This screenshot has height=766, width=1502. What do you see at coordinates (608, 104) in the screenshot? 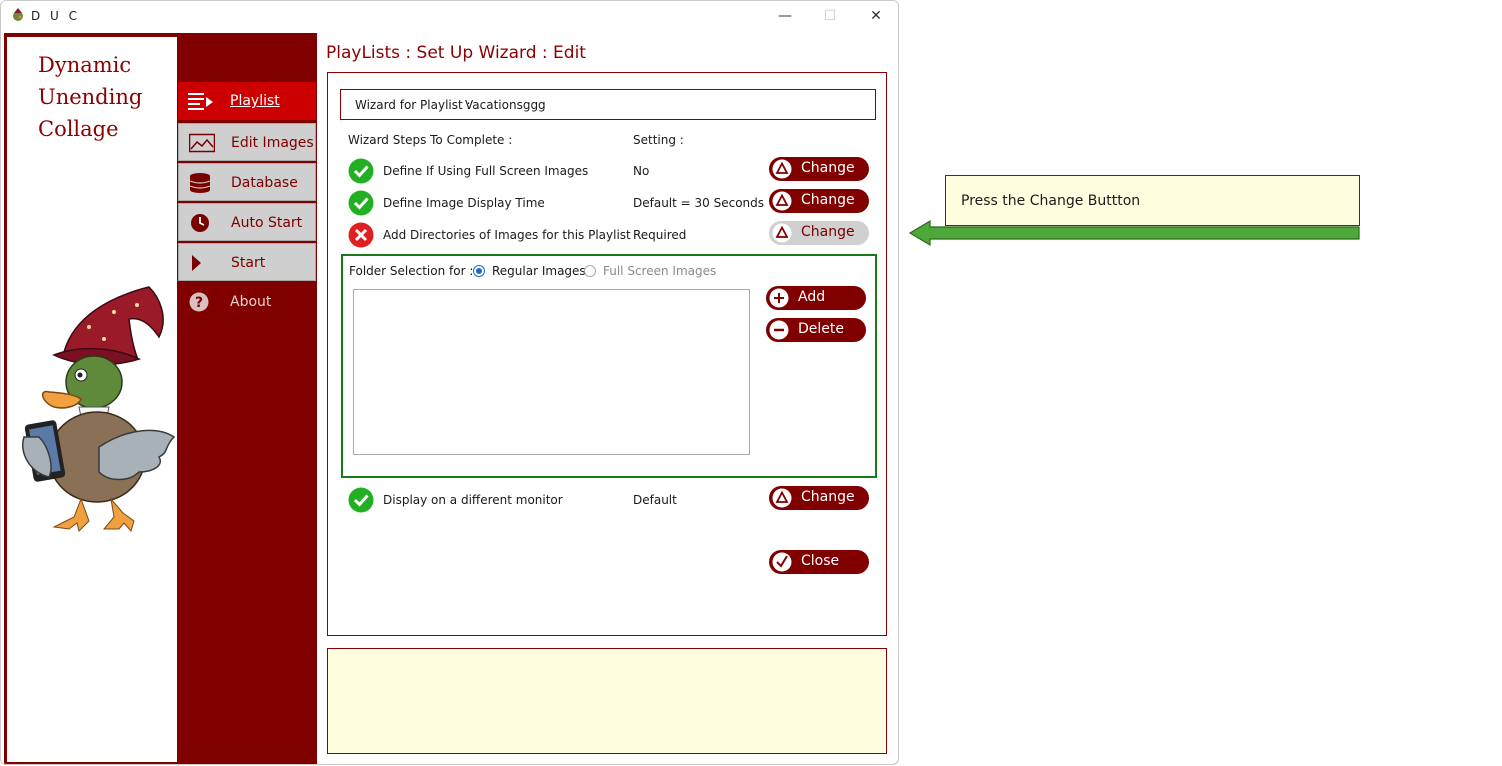
I see `wizard-playlist-field: Wizard for Playlist : Vacationsggg` at bounding box center [608, 104].